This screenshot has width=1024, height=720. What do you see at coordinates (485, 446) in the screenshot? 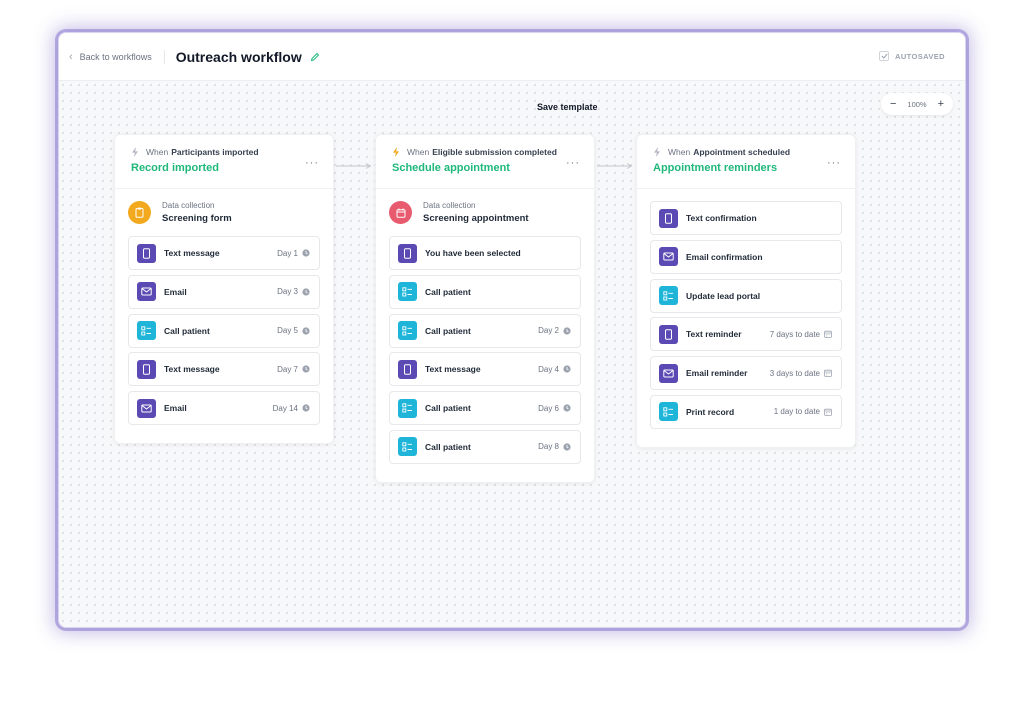
I see `workflow-step: Call patient Day 8` at bounding box center [485, 446].